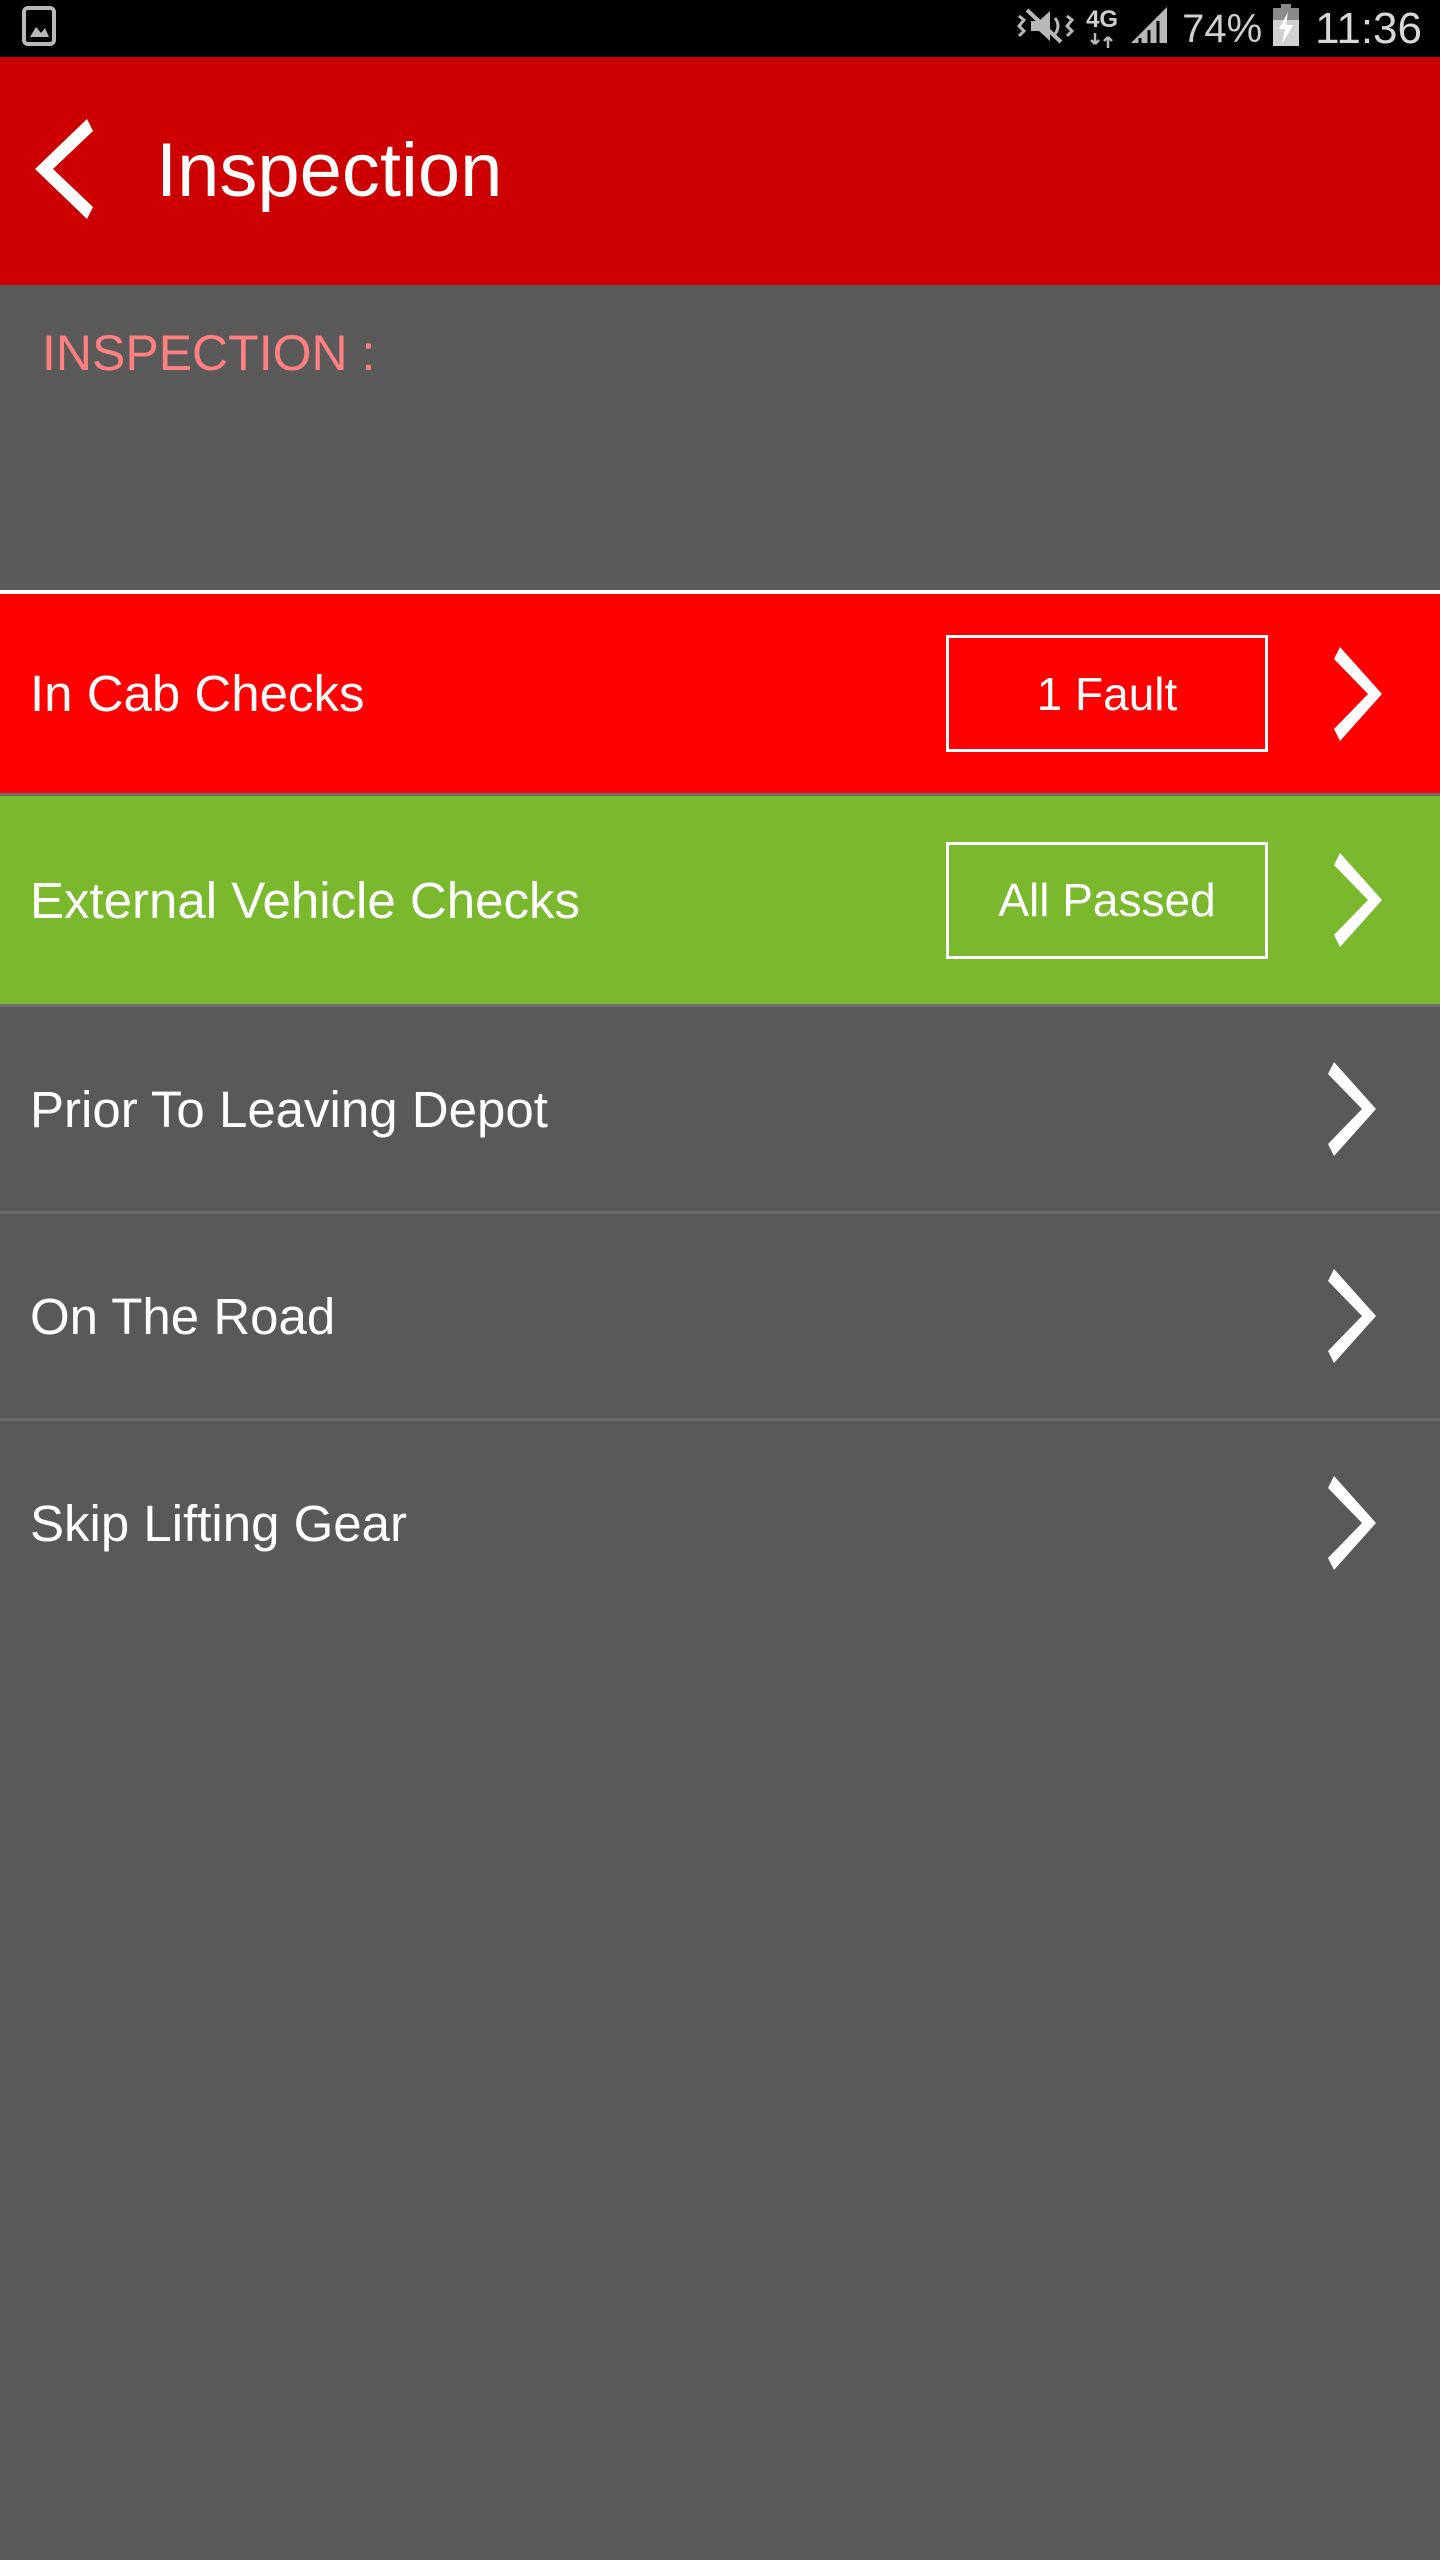 This screenshot has width=1440, height=2560. What do you see at coordinates (197, 693) in the screenshot?
I see `list-item-label: In Cab Checks` at bounding box center [197, 693].